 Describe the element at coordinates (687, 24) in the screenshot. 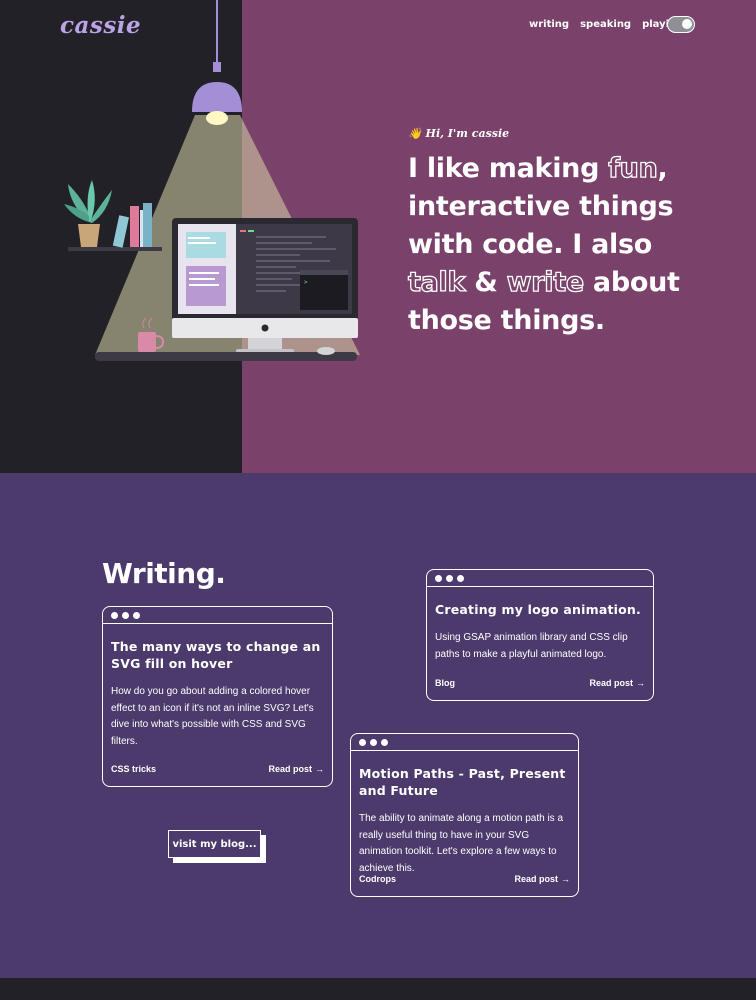

I see `toggle-knob` at that location.